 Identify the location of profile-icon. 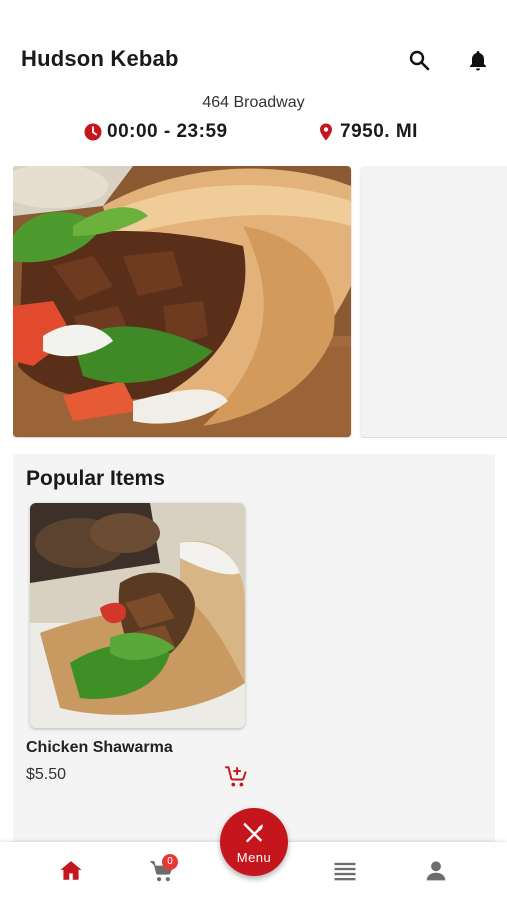
(436, 871).